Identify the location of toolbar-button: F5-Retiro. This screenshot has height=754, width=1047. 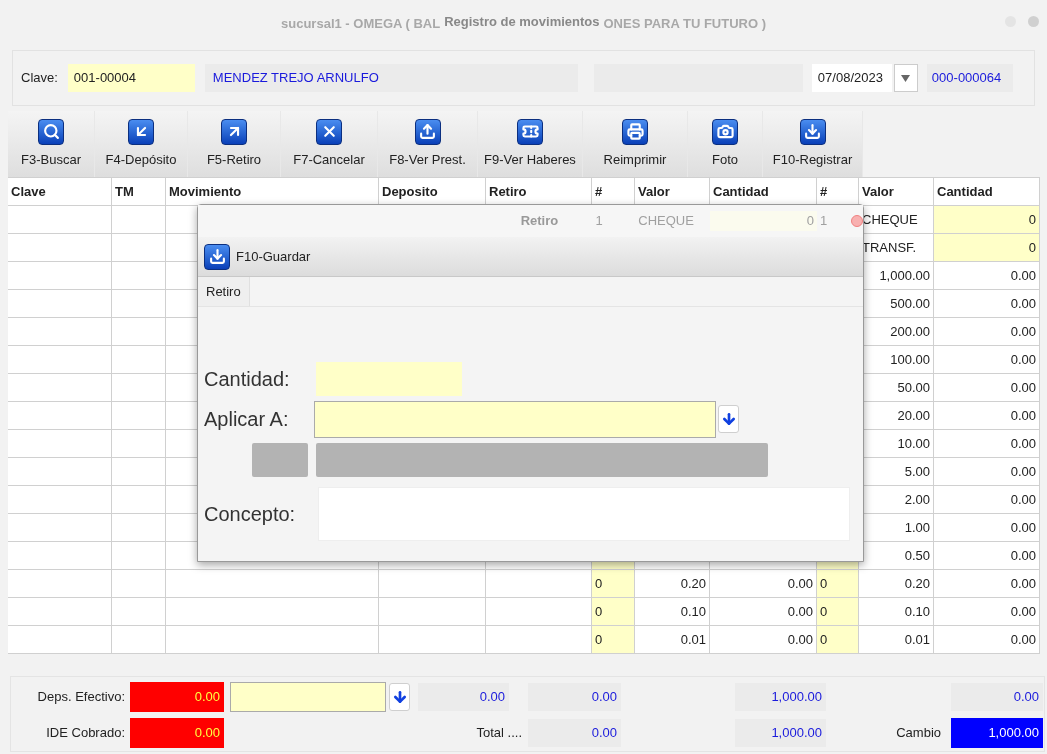
(234, 144).